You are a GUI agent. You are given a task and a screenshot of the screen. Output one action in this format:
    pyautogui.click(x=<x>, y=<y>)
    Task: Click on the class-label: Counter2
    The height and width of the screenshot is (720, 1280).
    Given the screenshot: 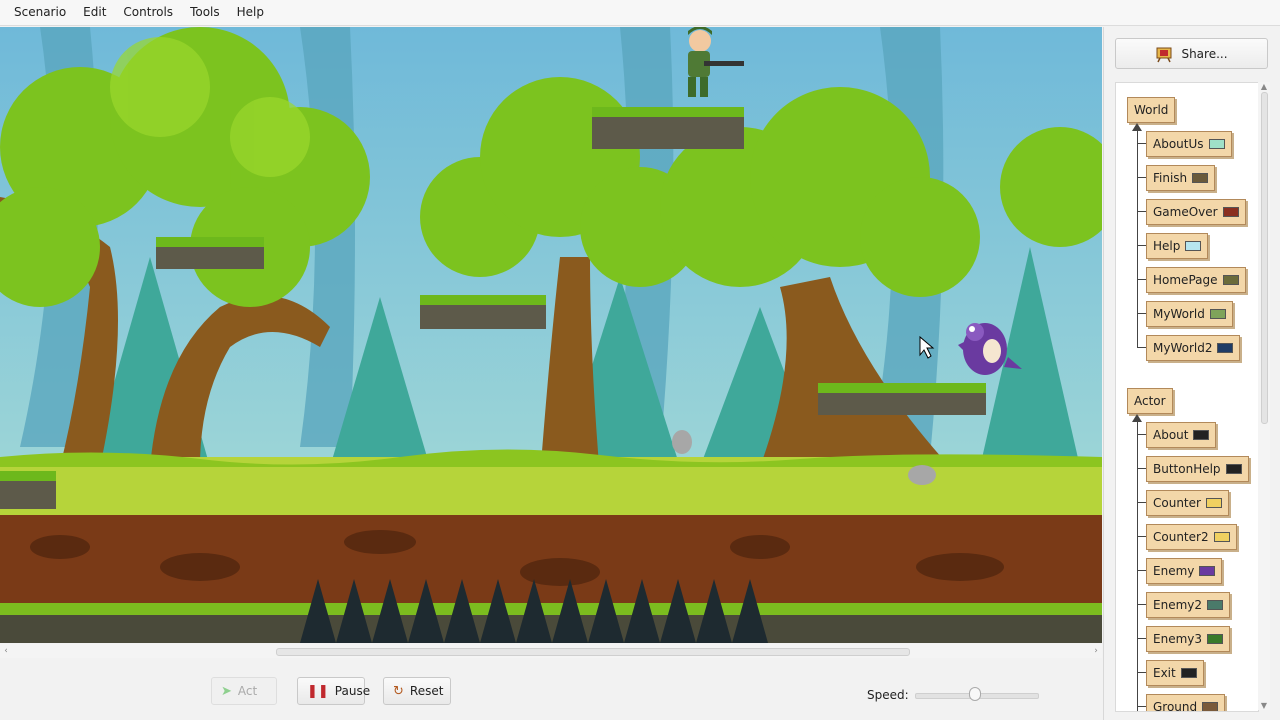 What is the action you would take?
    pyautogui.click(x=1181, y=537)
    